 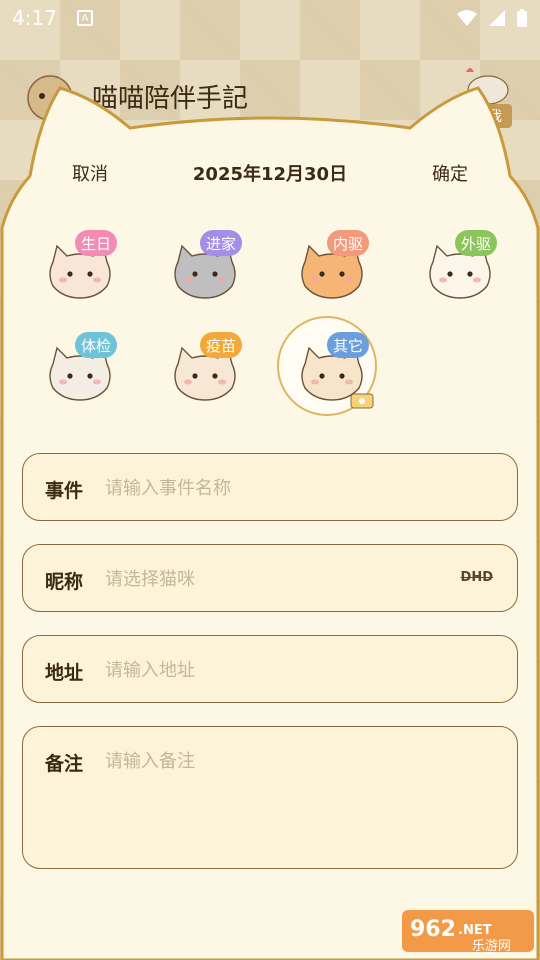 I want to click on nickname-input, so click(x=271, y=579).